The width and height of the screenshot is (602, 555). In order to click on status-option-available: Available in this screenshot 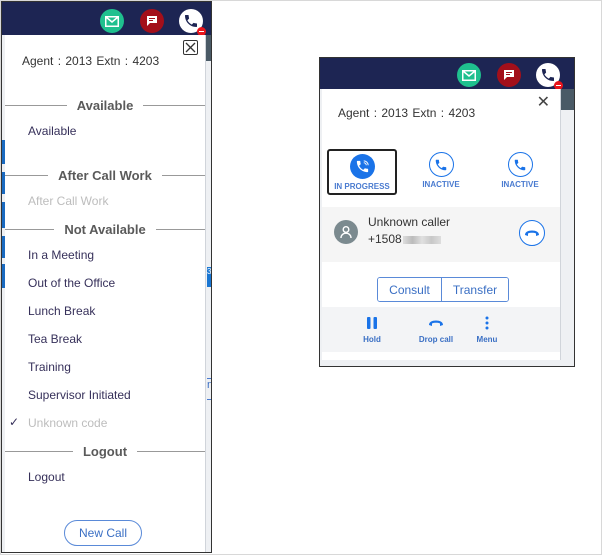, I will do `click(52, 131)`.